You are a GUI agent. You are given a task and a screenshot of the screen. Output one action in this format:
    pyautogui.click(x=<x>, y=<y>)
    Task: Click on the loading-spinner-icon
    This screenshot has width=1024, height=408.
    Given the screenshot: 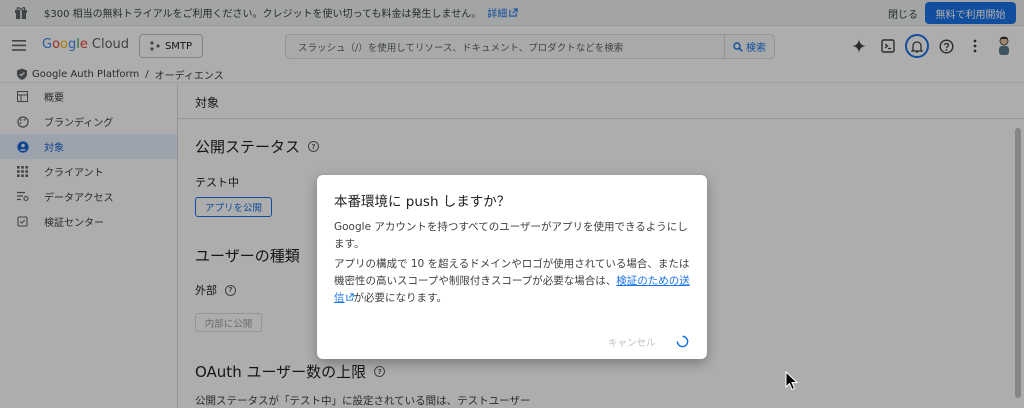 What is the action you would take?
    pyautogui.click(x=682, y=341)
    